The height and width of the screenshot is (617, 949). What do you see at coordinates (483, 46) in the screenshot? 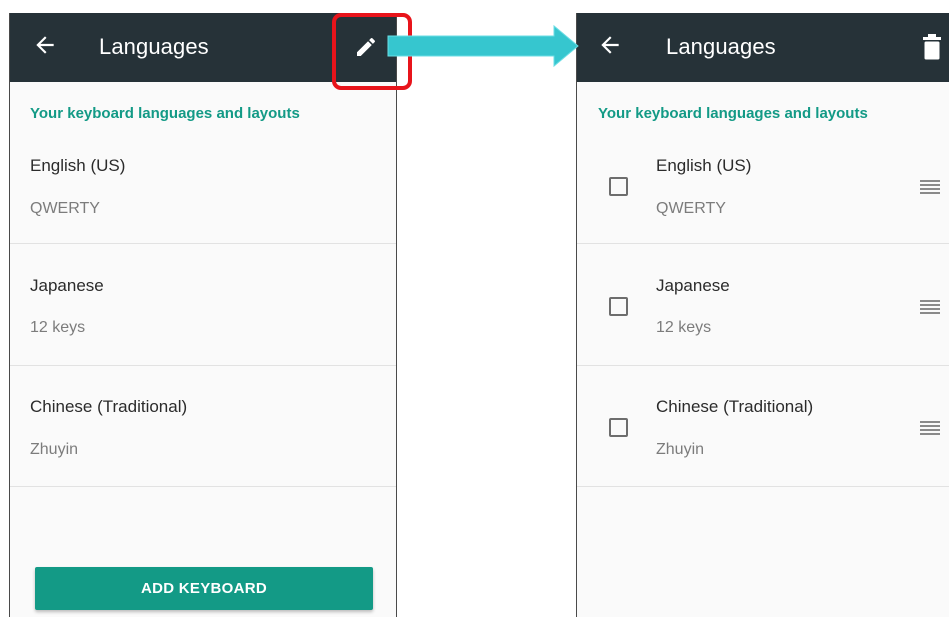
I see `arrow-right-icon` at bounding box center [483, 46].